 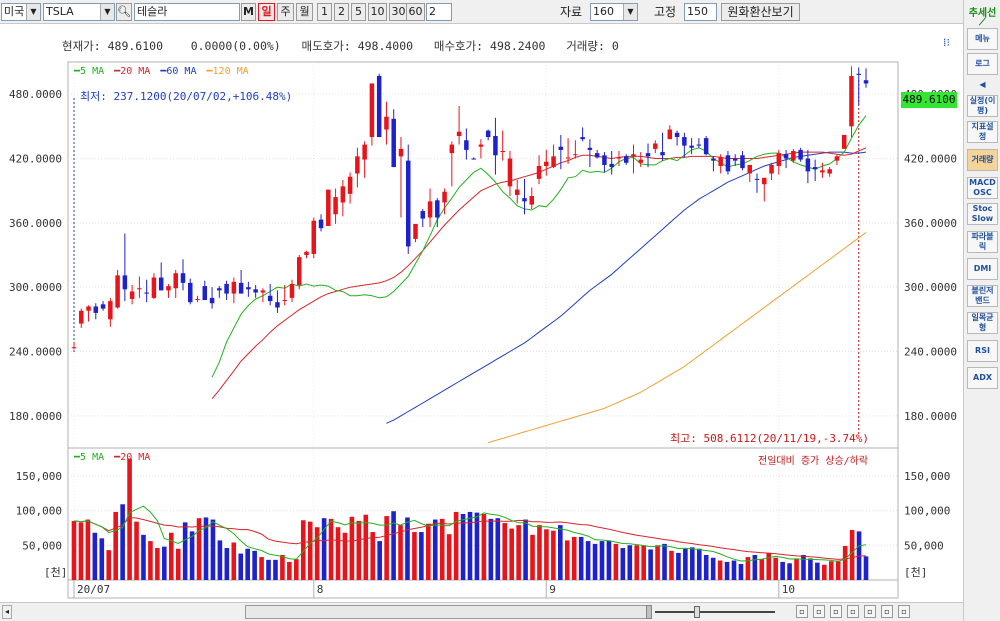 I want to click on bottom-bar: ◂ ▫ ▫ ▫ ▫ ▫ ▫ ▫, so click(x=481, y=611).